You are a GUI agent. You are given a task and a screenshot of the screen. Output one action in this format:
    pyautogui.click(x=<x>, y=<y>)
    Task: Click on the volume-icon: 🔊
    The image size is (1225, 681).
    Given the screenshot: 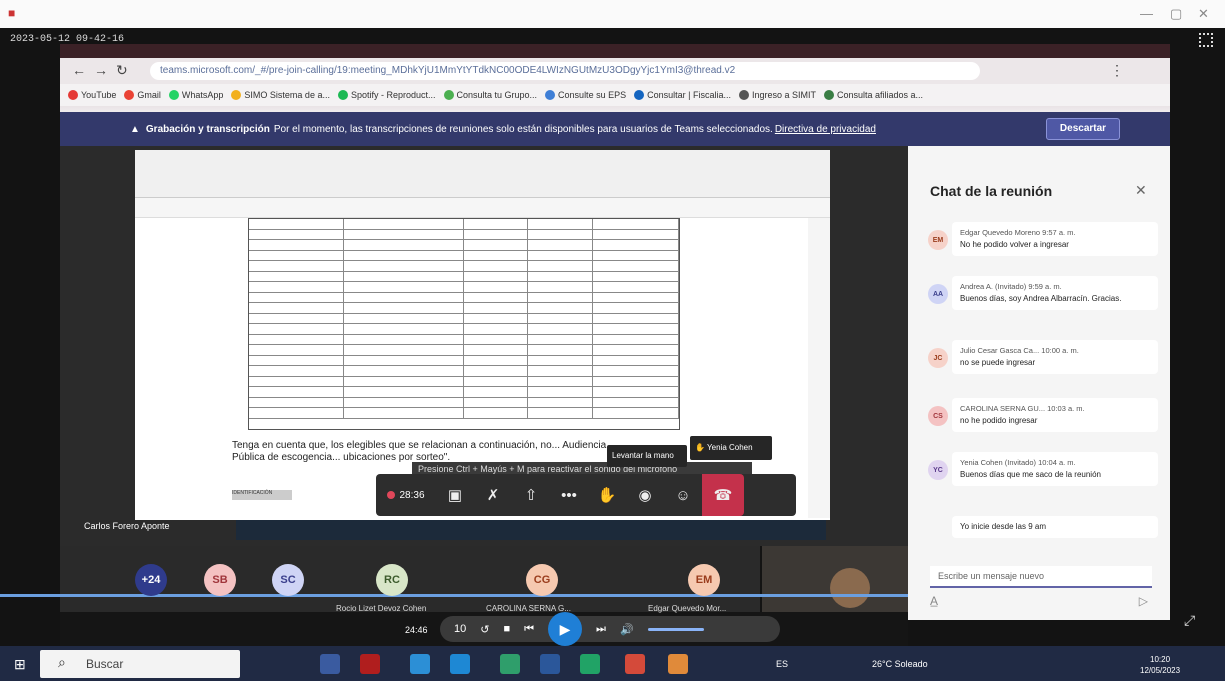 What is the action you would take?
    pyautogui.click(x=627, y=629)
    